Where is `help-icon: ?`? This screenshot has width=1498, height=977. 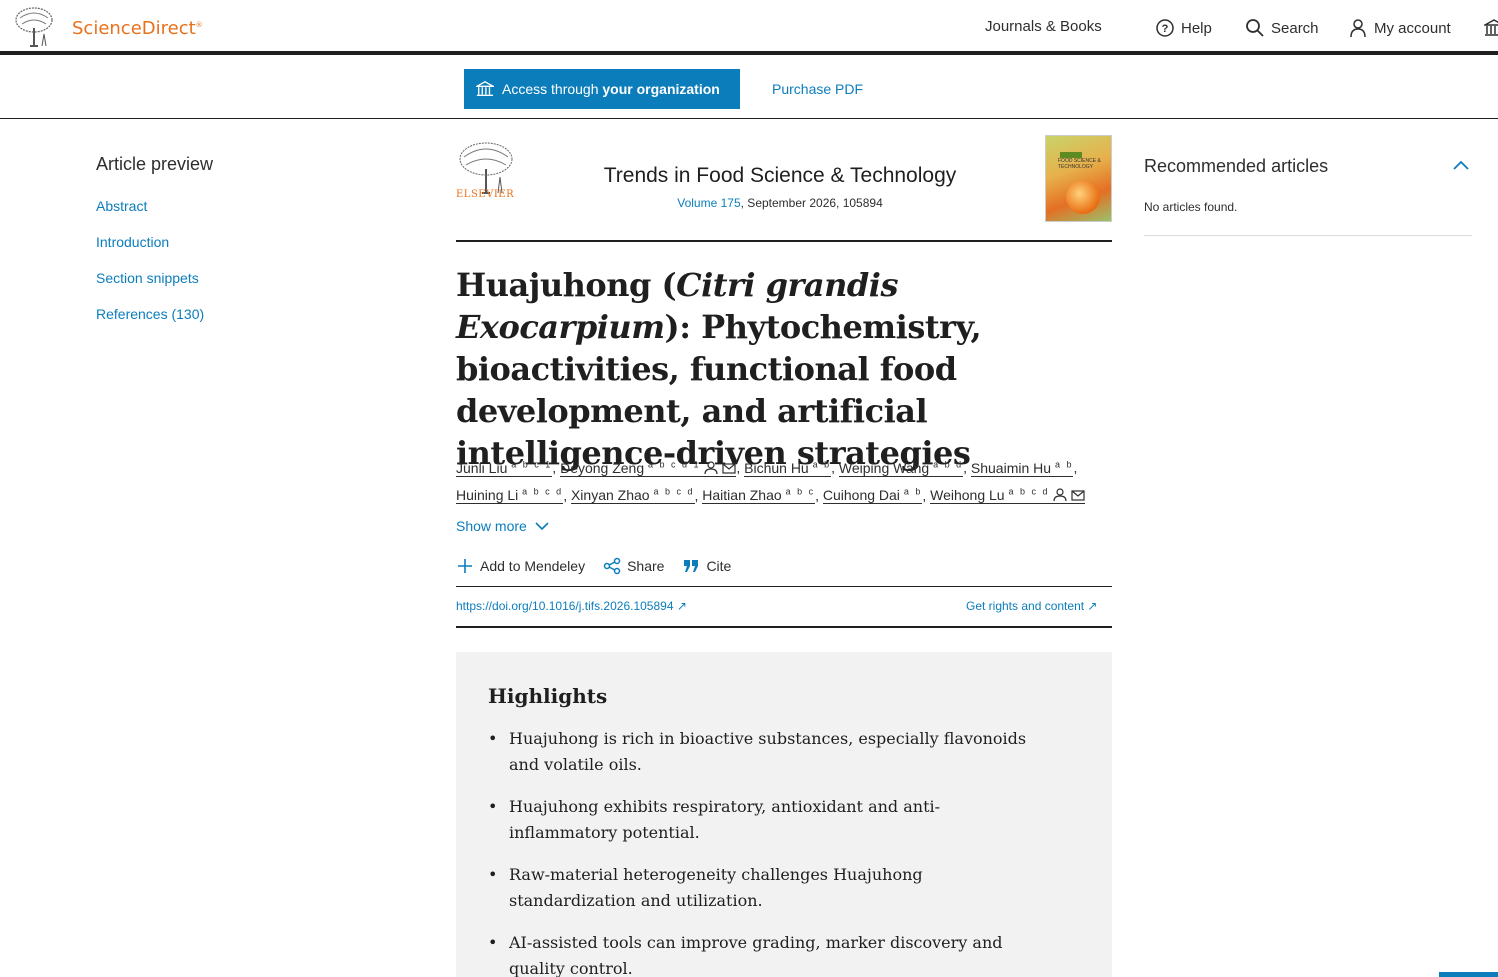
help-icon: ? is located at coordinates (1165, 28).